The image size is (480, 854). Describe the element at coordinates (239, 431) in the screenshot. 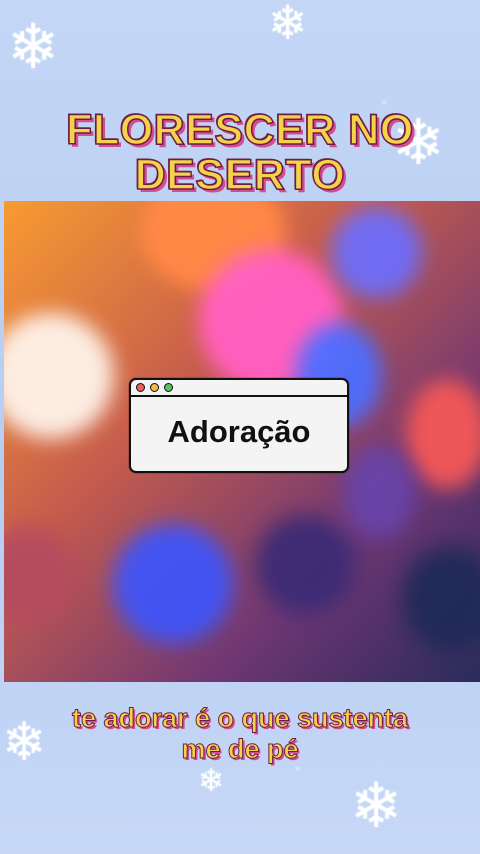

I see `window-label: Adoração` at that location.